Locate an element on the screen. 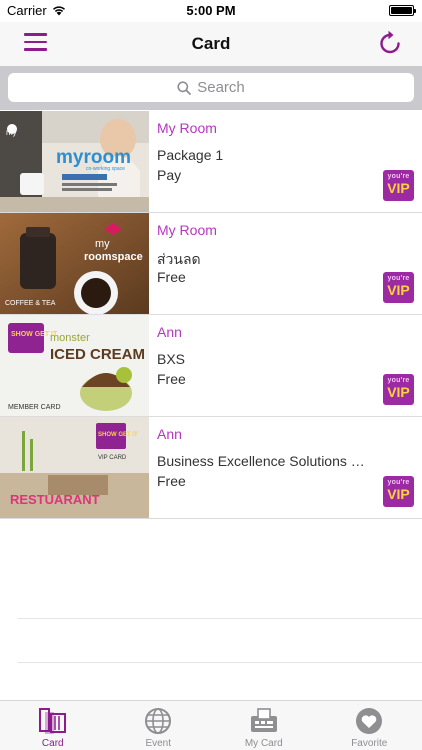 The width and height of the screenshot is (422, 750). roomspace-card-image: my roomspace COFFEE & TEA is located at coordinates (74, 263).